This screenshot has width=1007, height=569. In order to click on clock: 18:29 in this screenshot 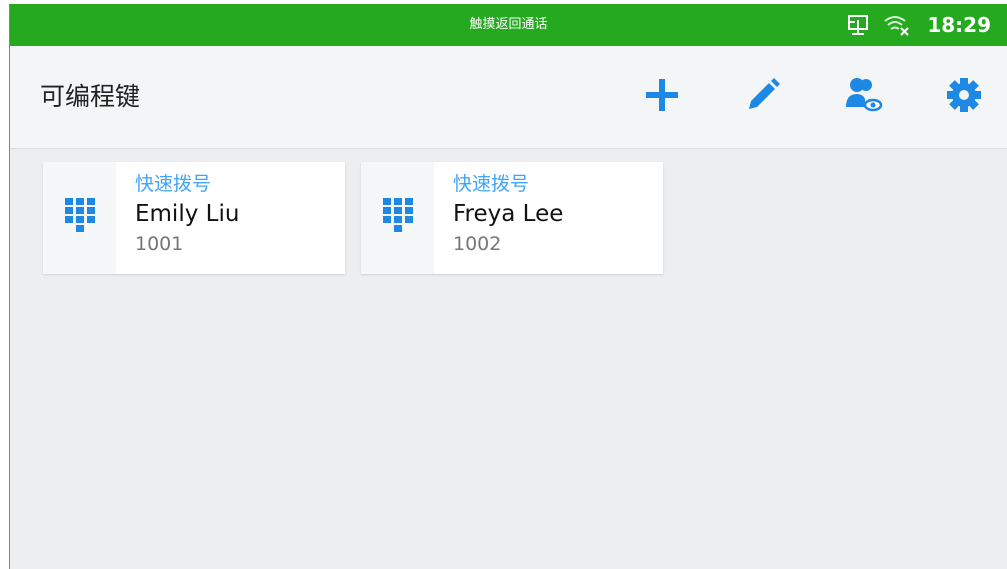, I will do `click(959, 25)`.